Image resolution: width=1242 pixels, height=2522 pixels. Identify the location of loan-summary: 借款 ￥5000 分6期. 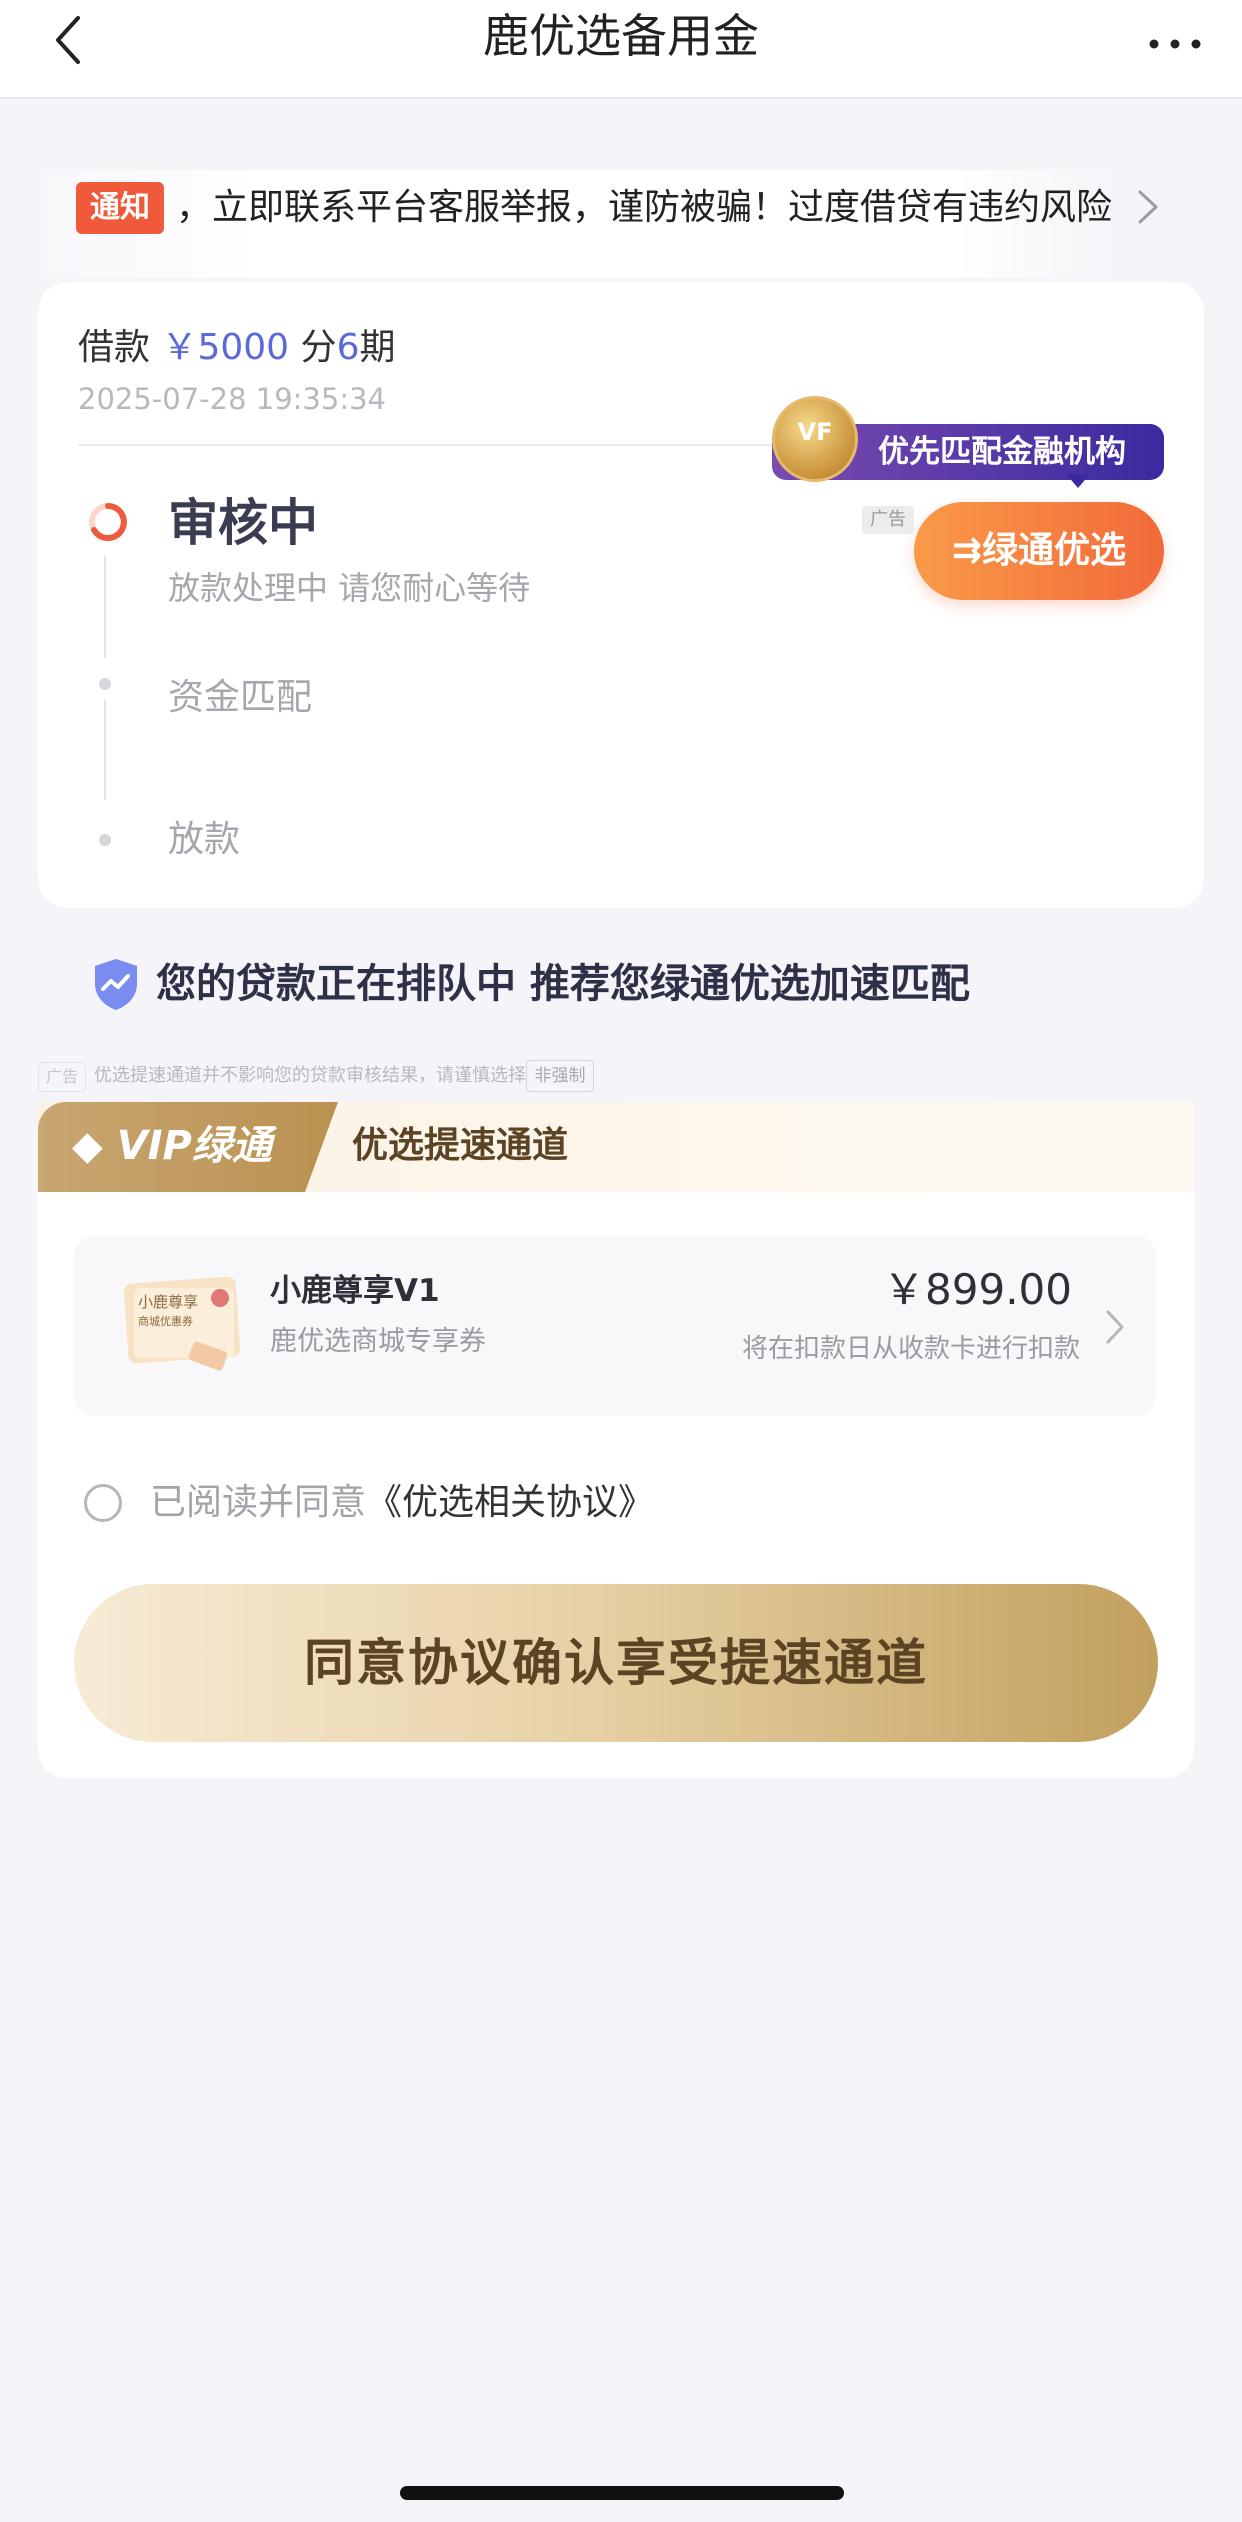
(236, 348).